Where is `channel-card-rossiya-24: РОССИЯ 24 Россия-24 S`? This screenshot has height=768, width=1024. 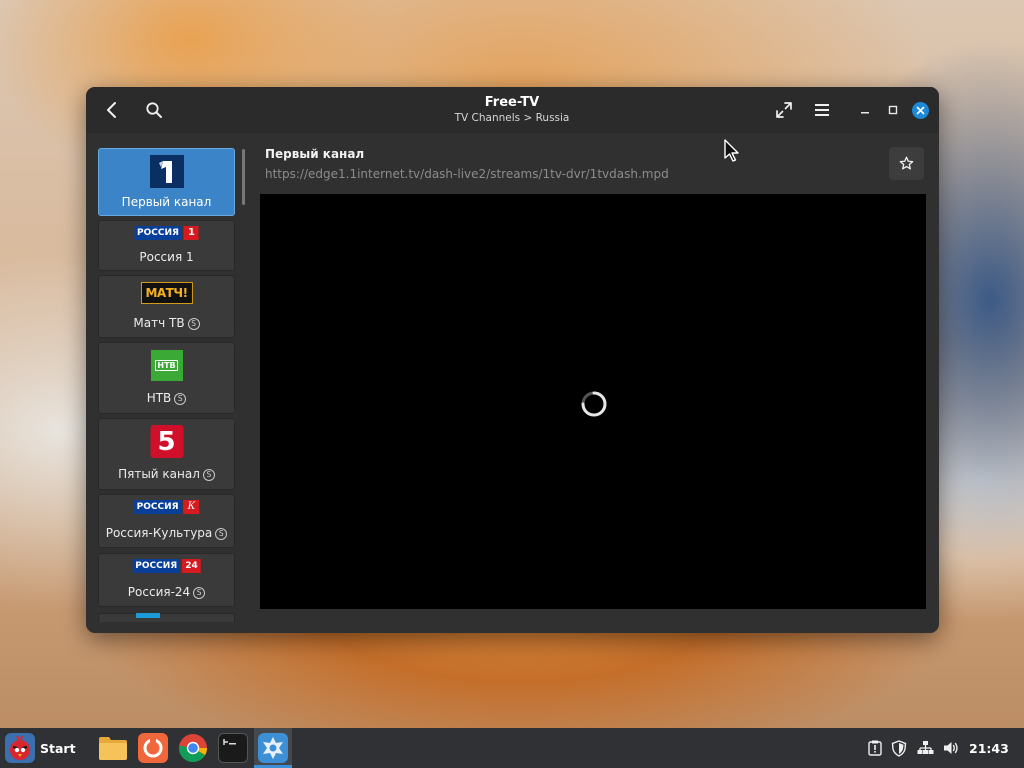 channel-card-rossiya-24: РОССИЯ 24 Россия-24 S is located at coordinates (166, 580).